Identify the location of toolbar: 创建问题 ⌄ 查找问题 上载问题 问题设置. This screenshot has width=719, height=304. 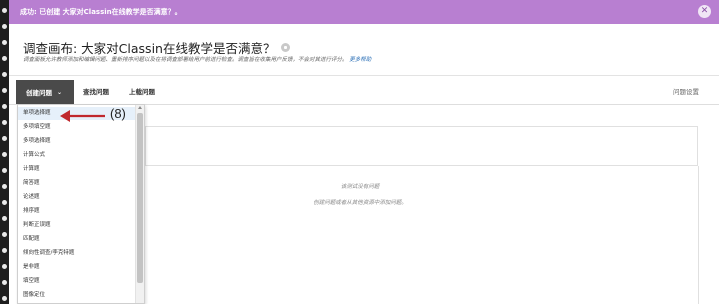
(364, 92).